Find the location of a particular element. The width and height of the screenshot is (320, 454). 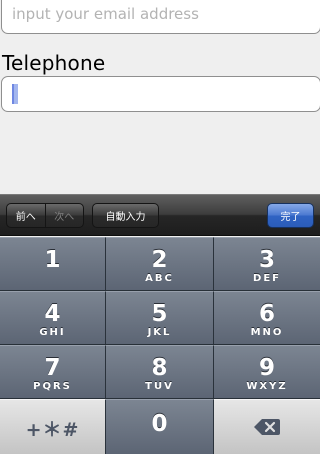

key-digit: 8 is located at coordinates (159, 368).